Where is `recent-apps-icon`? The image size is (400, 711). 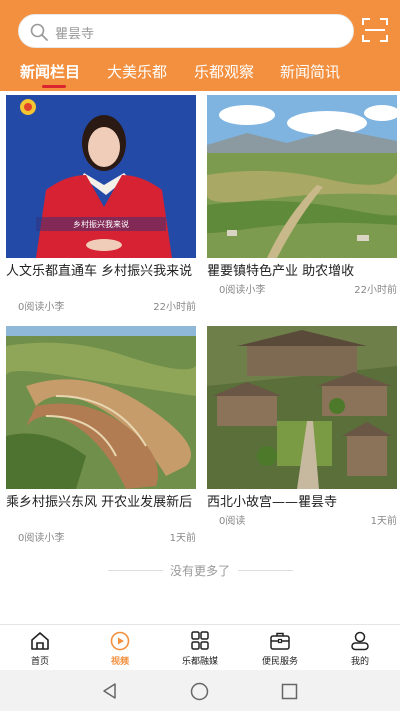 recent-apps-icon is located at coordinates (289, 691).